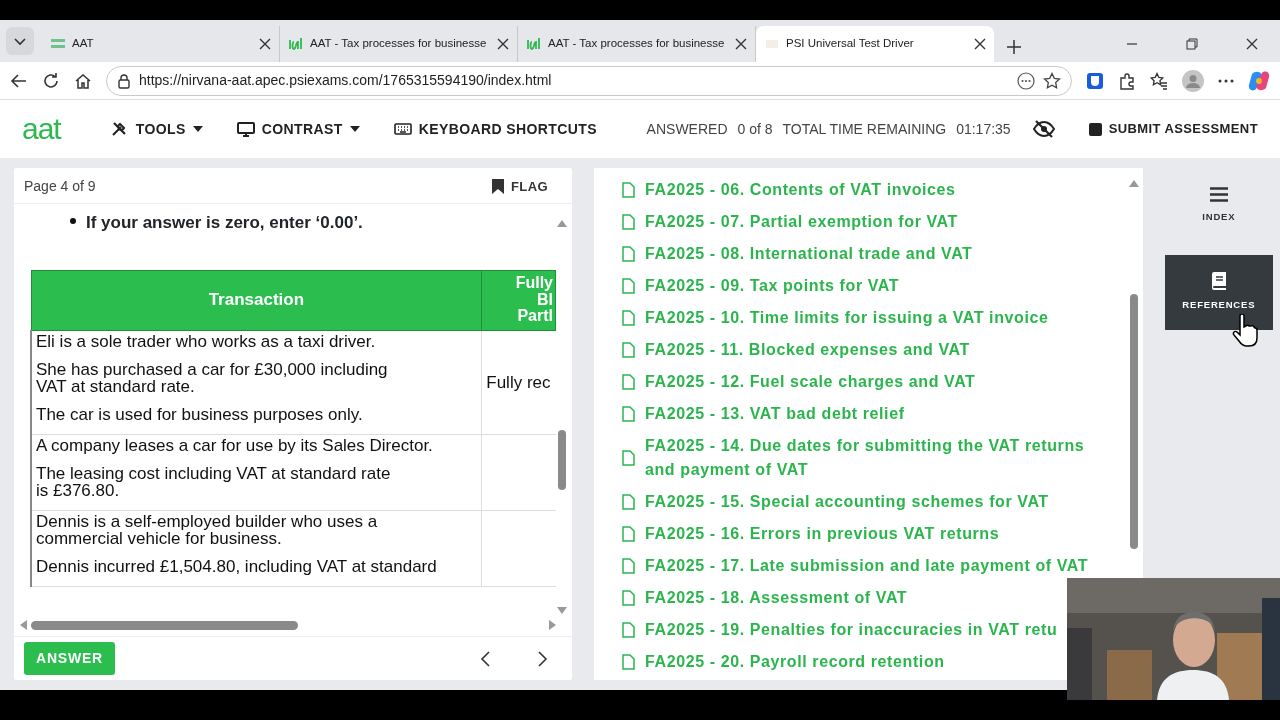 Image resolution: width=1280 pixels, height=720 pixels. What do you see at coordinates (562, 610) in the screenshot?
I see `scroll-down-icon` at bounding box center [562, 610].